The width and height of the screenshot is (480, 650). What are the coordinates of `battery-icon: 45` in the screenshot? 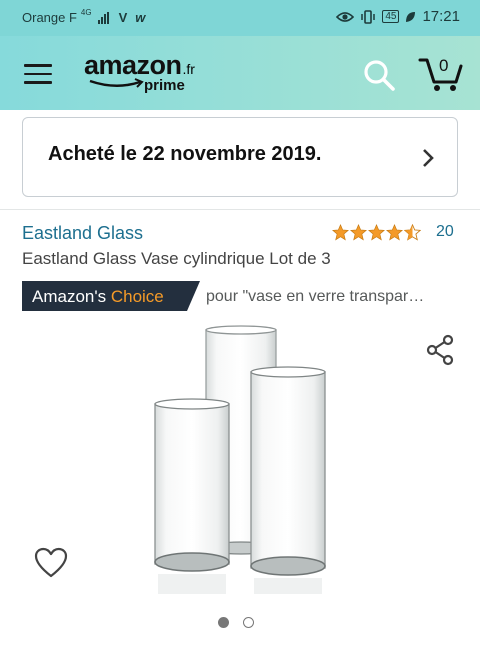 It's located at (391, 16).